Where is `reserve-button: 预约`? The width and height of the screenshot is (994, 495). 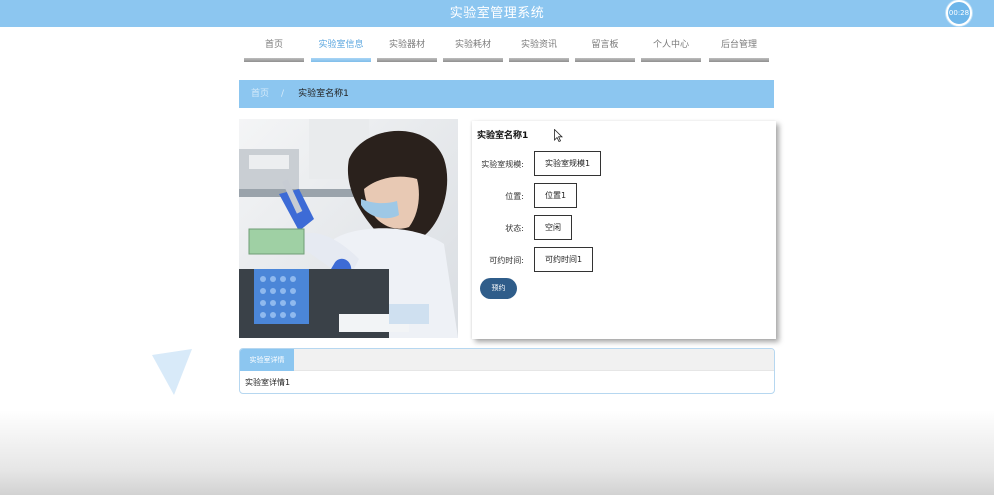 reserve-button: 预约 is located at coordinates (498, 288).